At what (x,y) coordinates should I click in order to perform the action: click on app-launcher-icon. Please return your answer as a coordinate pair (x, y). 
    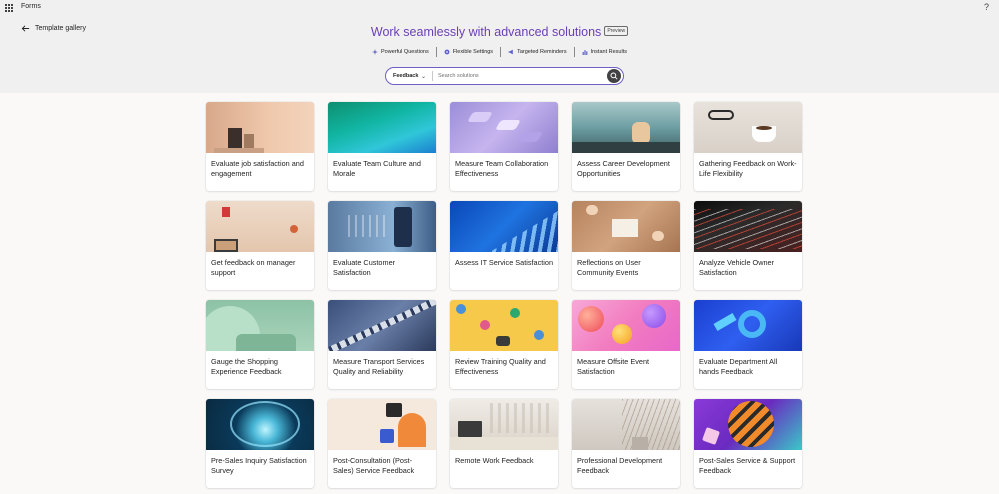
    Looking at the image, I should click on (9, 8).